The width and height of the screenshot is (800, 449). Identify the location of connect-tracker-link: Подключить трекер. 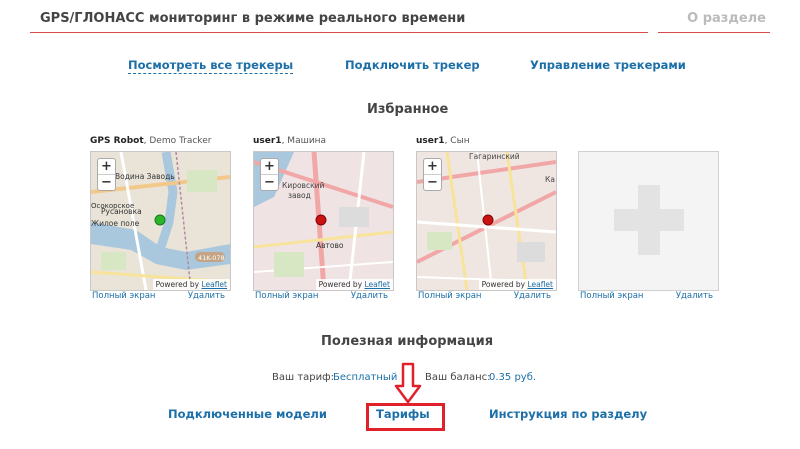
(412, 65).